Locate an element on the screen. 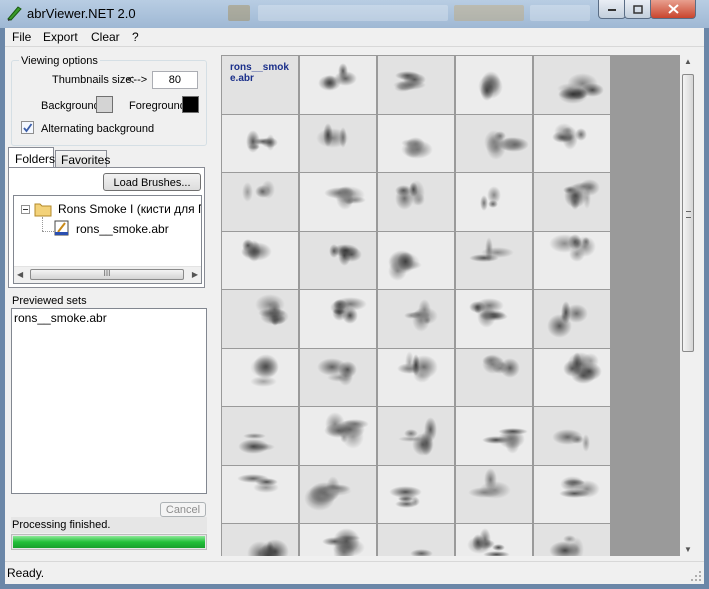  minimize-button is located at coordinates (612, 9).